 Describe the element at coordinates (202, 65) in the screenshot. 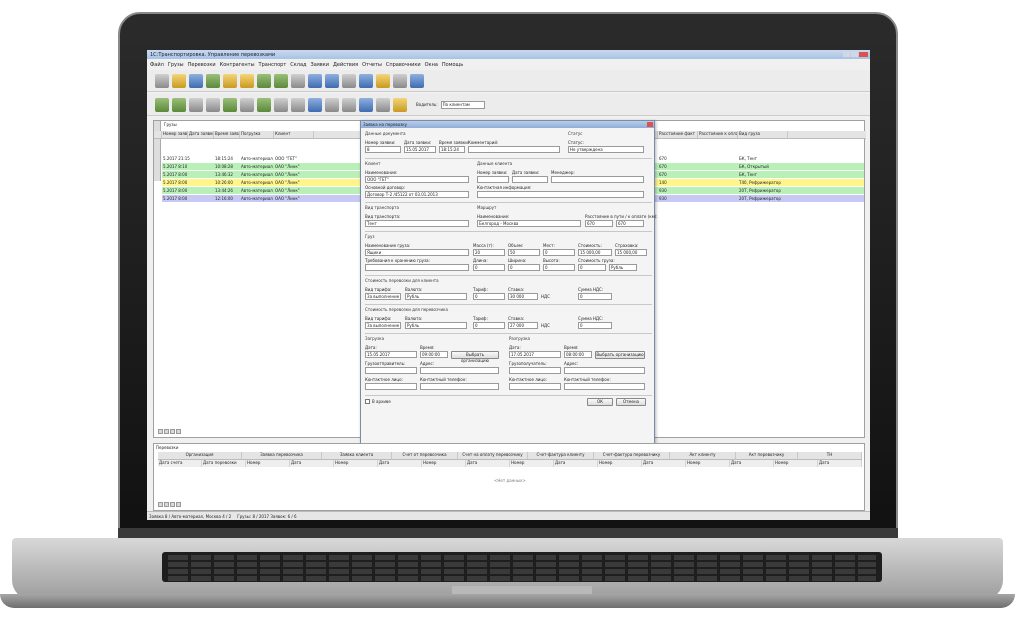

I see `menu-item: Перевозки` at that location.